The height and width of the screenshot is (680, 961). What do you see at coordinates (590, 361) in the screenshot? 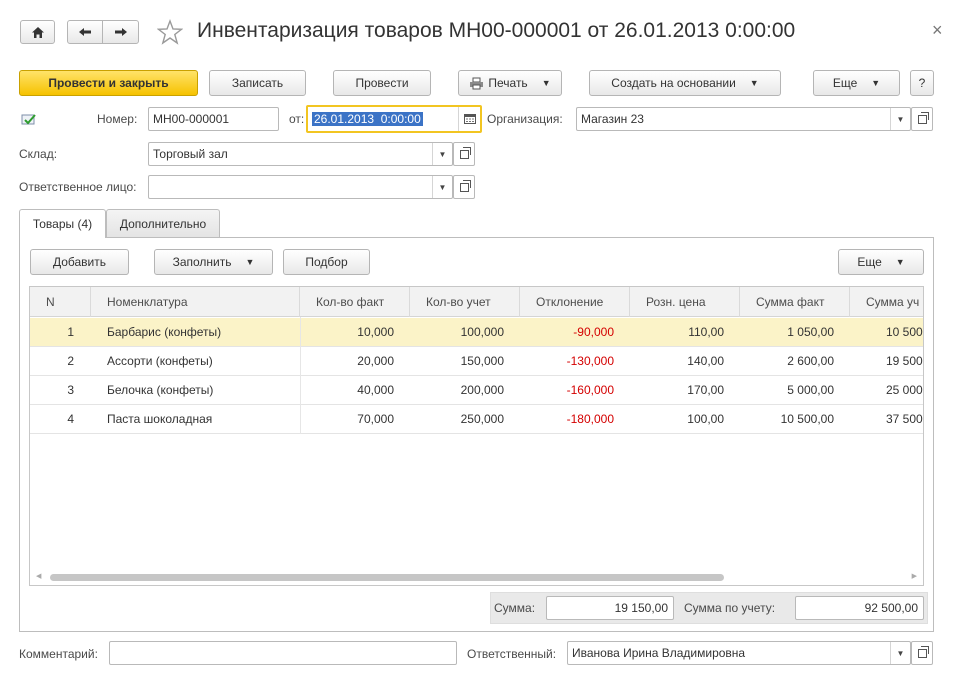
I see `cell-deviation: -130,000` at bounding box center [590, 361].